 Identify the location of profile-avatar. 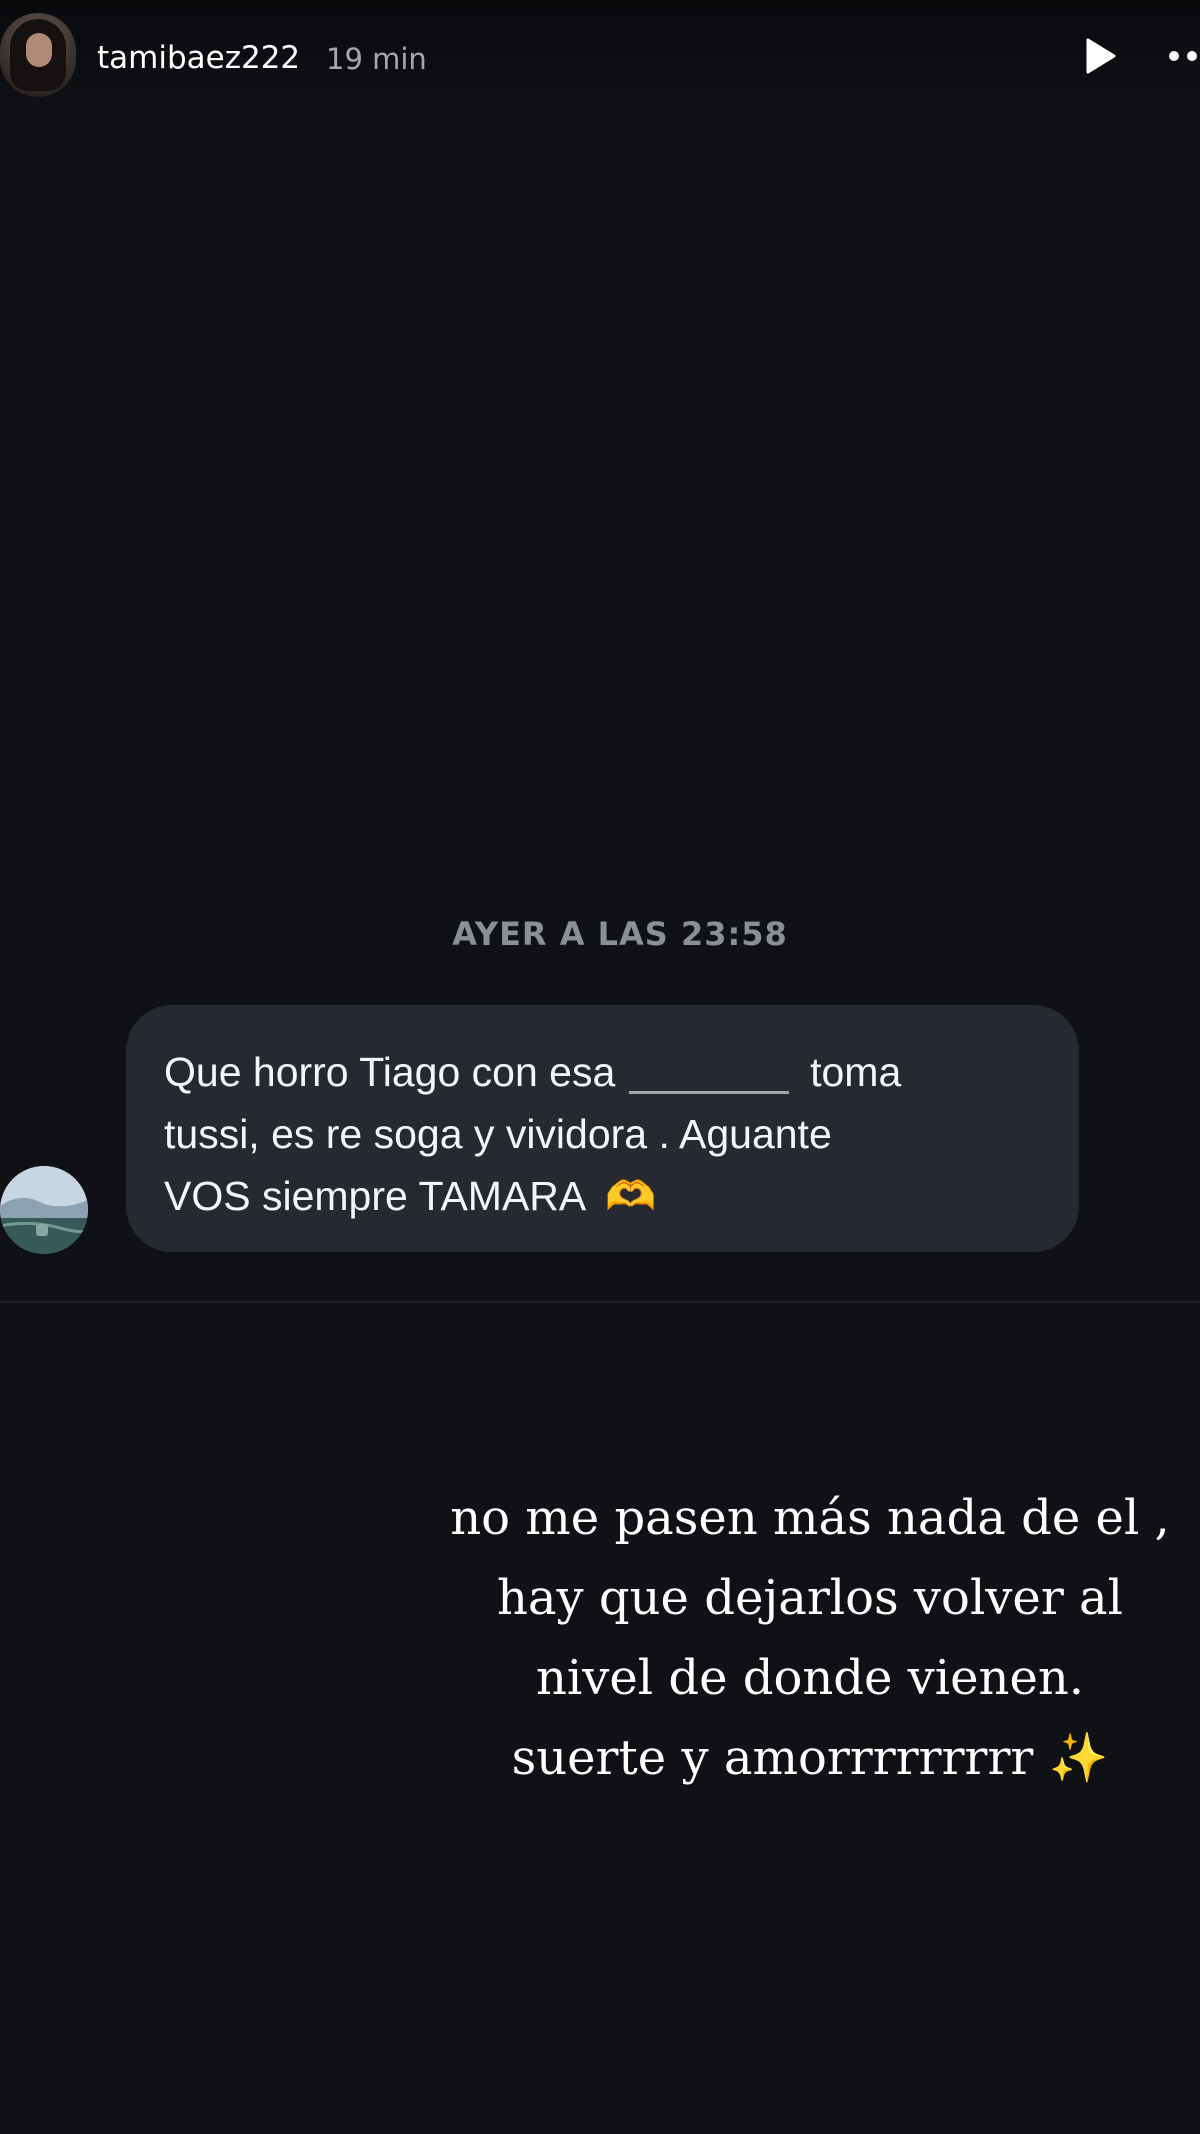
(38, 55).